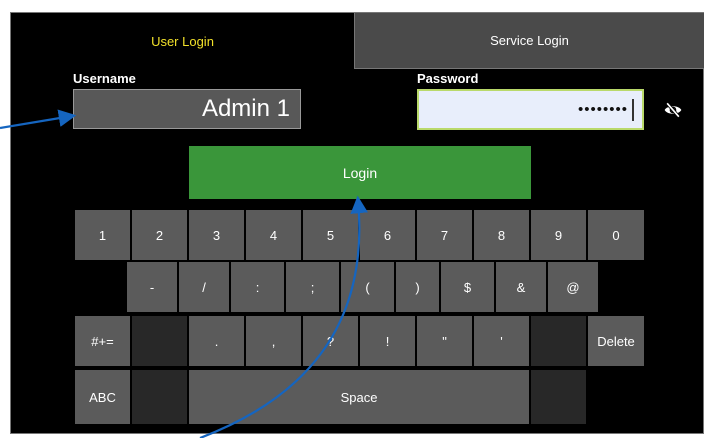 The width and height of the screenshot is (716, 438). What do you see at coordinates (467, 287) in the screenshot?
I see `key-dollar: $` at bounding box center [467, 287].